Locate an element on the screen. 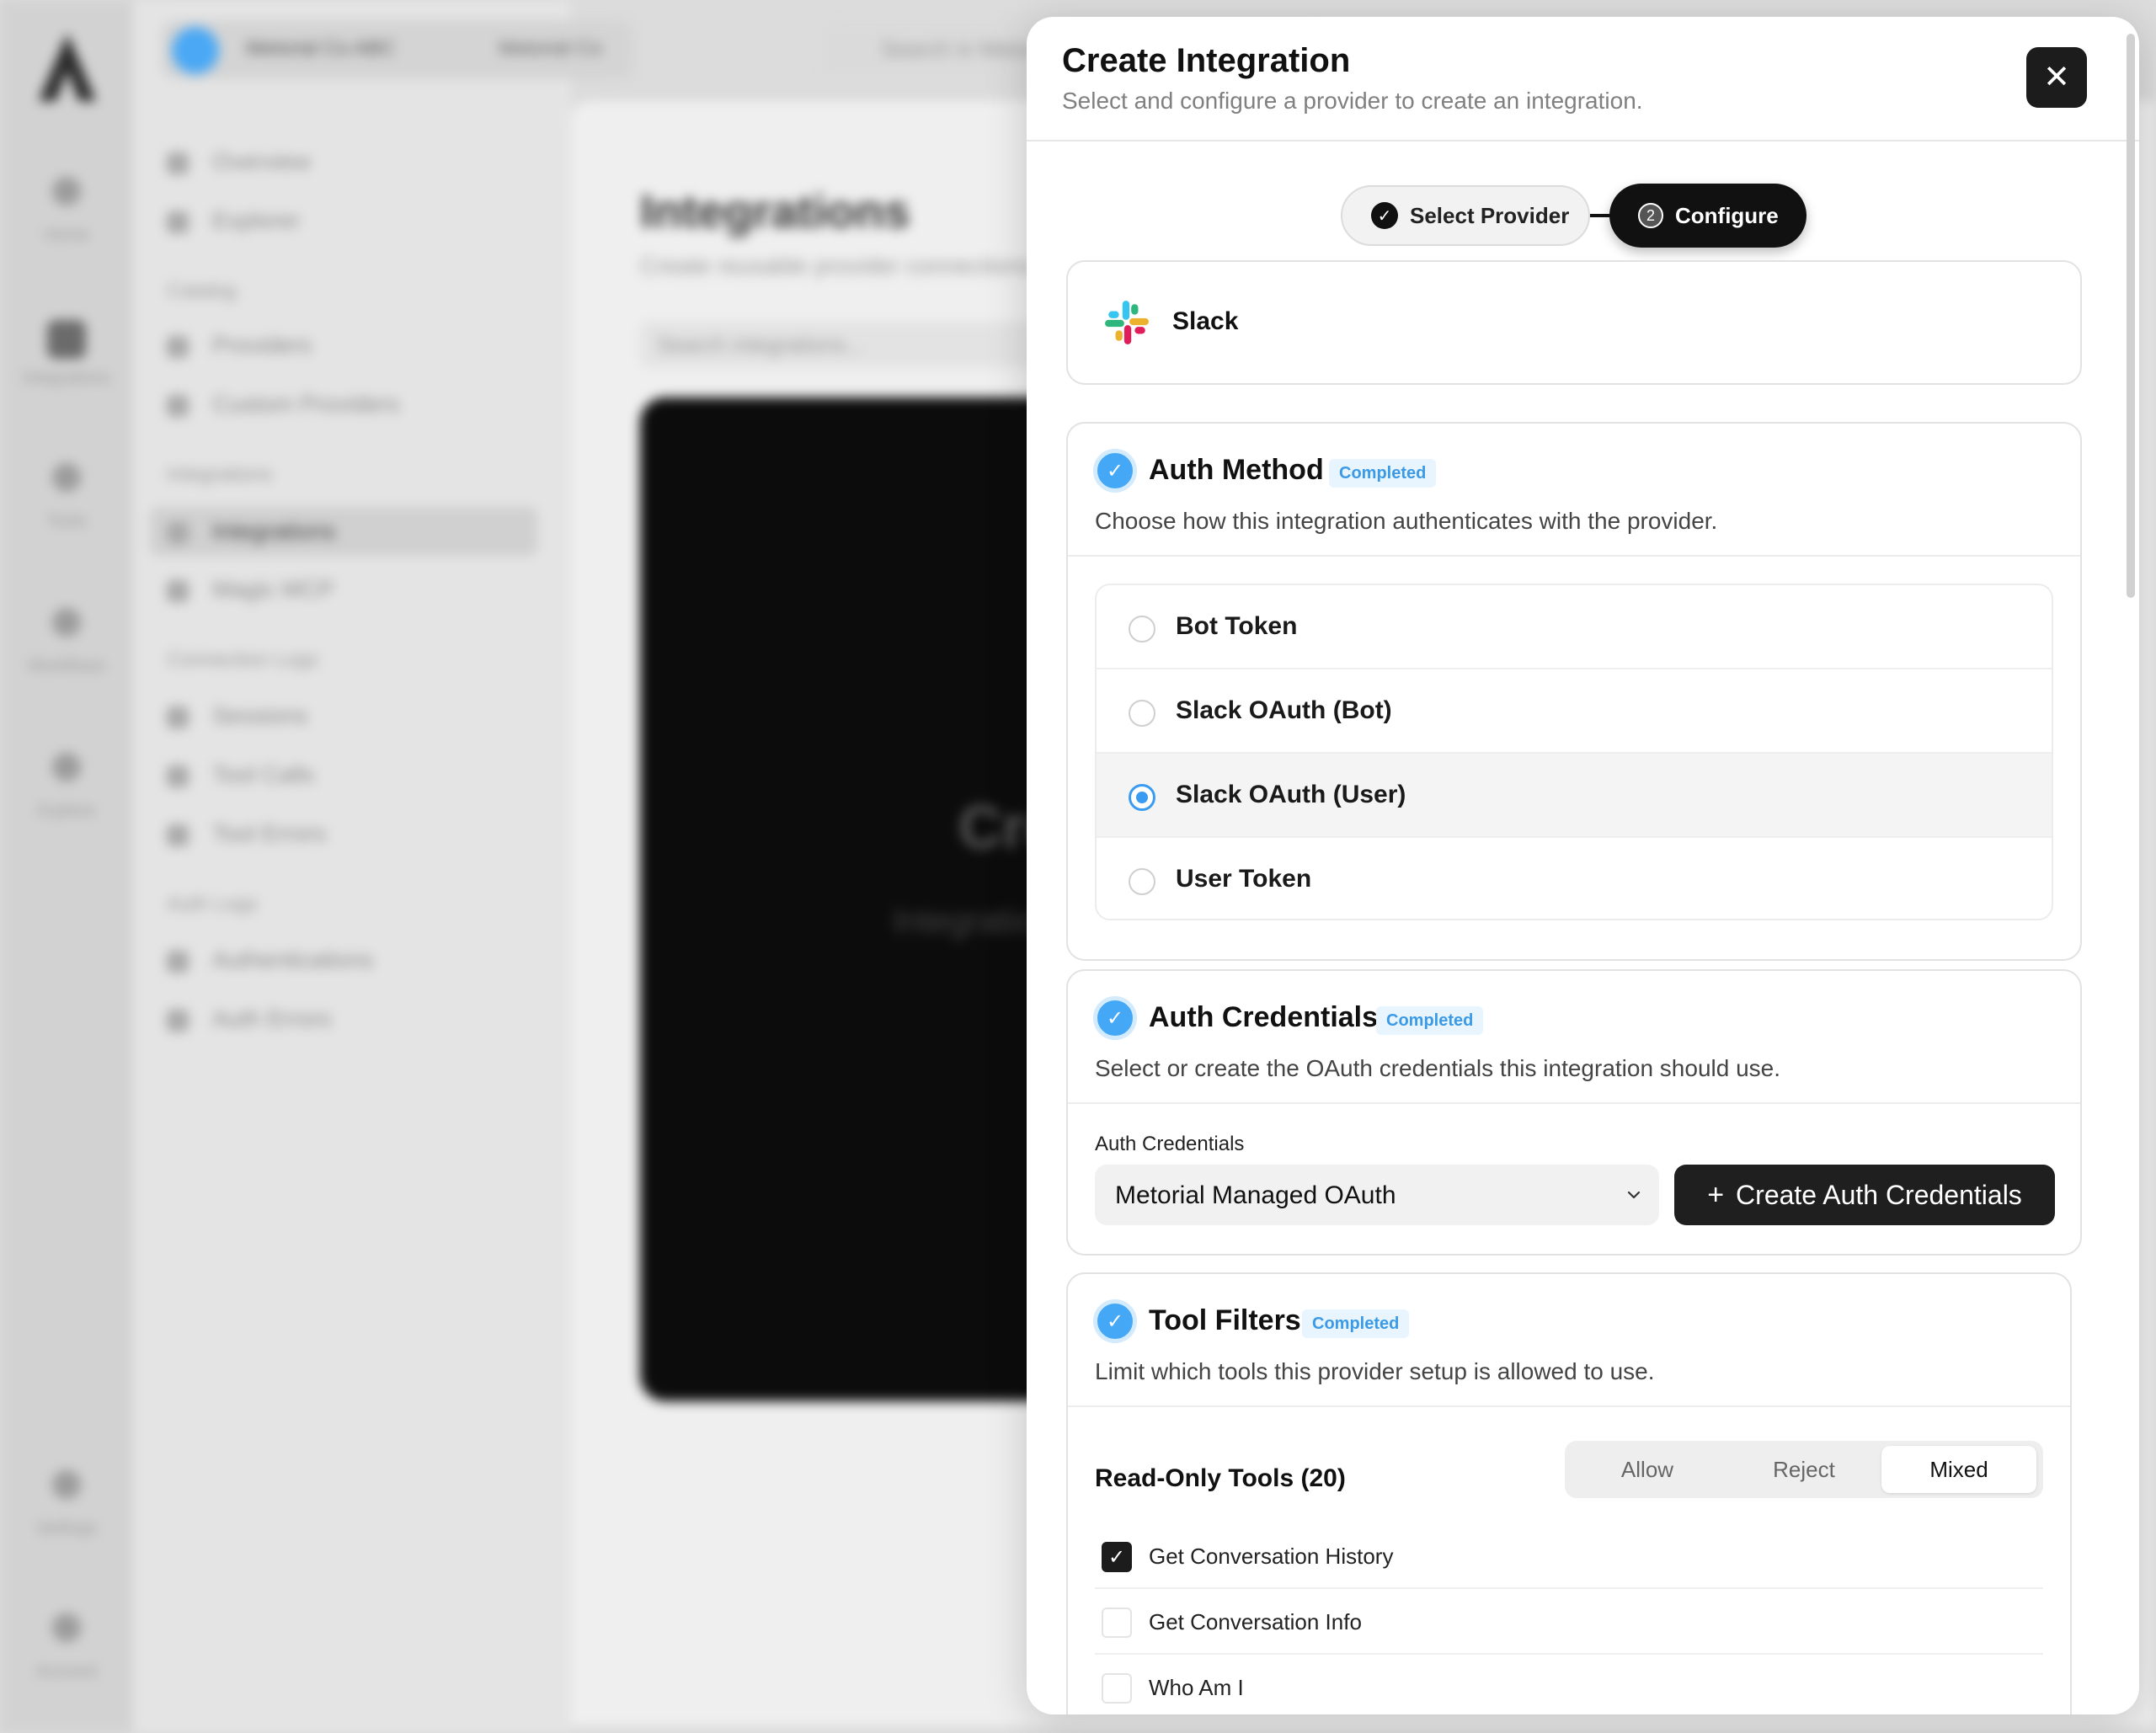 This screenshot has width=2156, height=1733. app-logo is located at coordinates (67, 67).